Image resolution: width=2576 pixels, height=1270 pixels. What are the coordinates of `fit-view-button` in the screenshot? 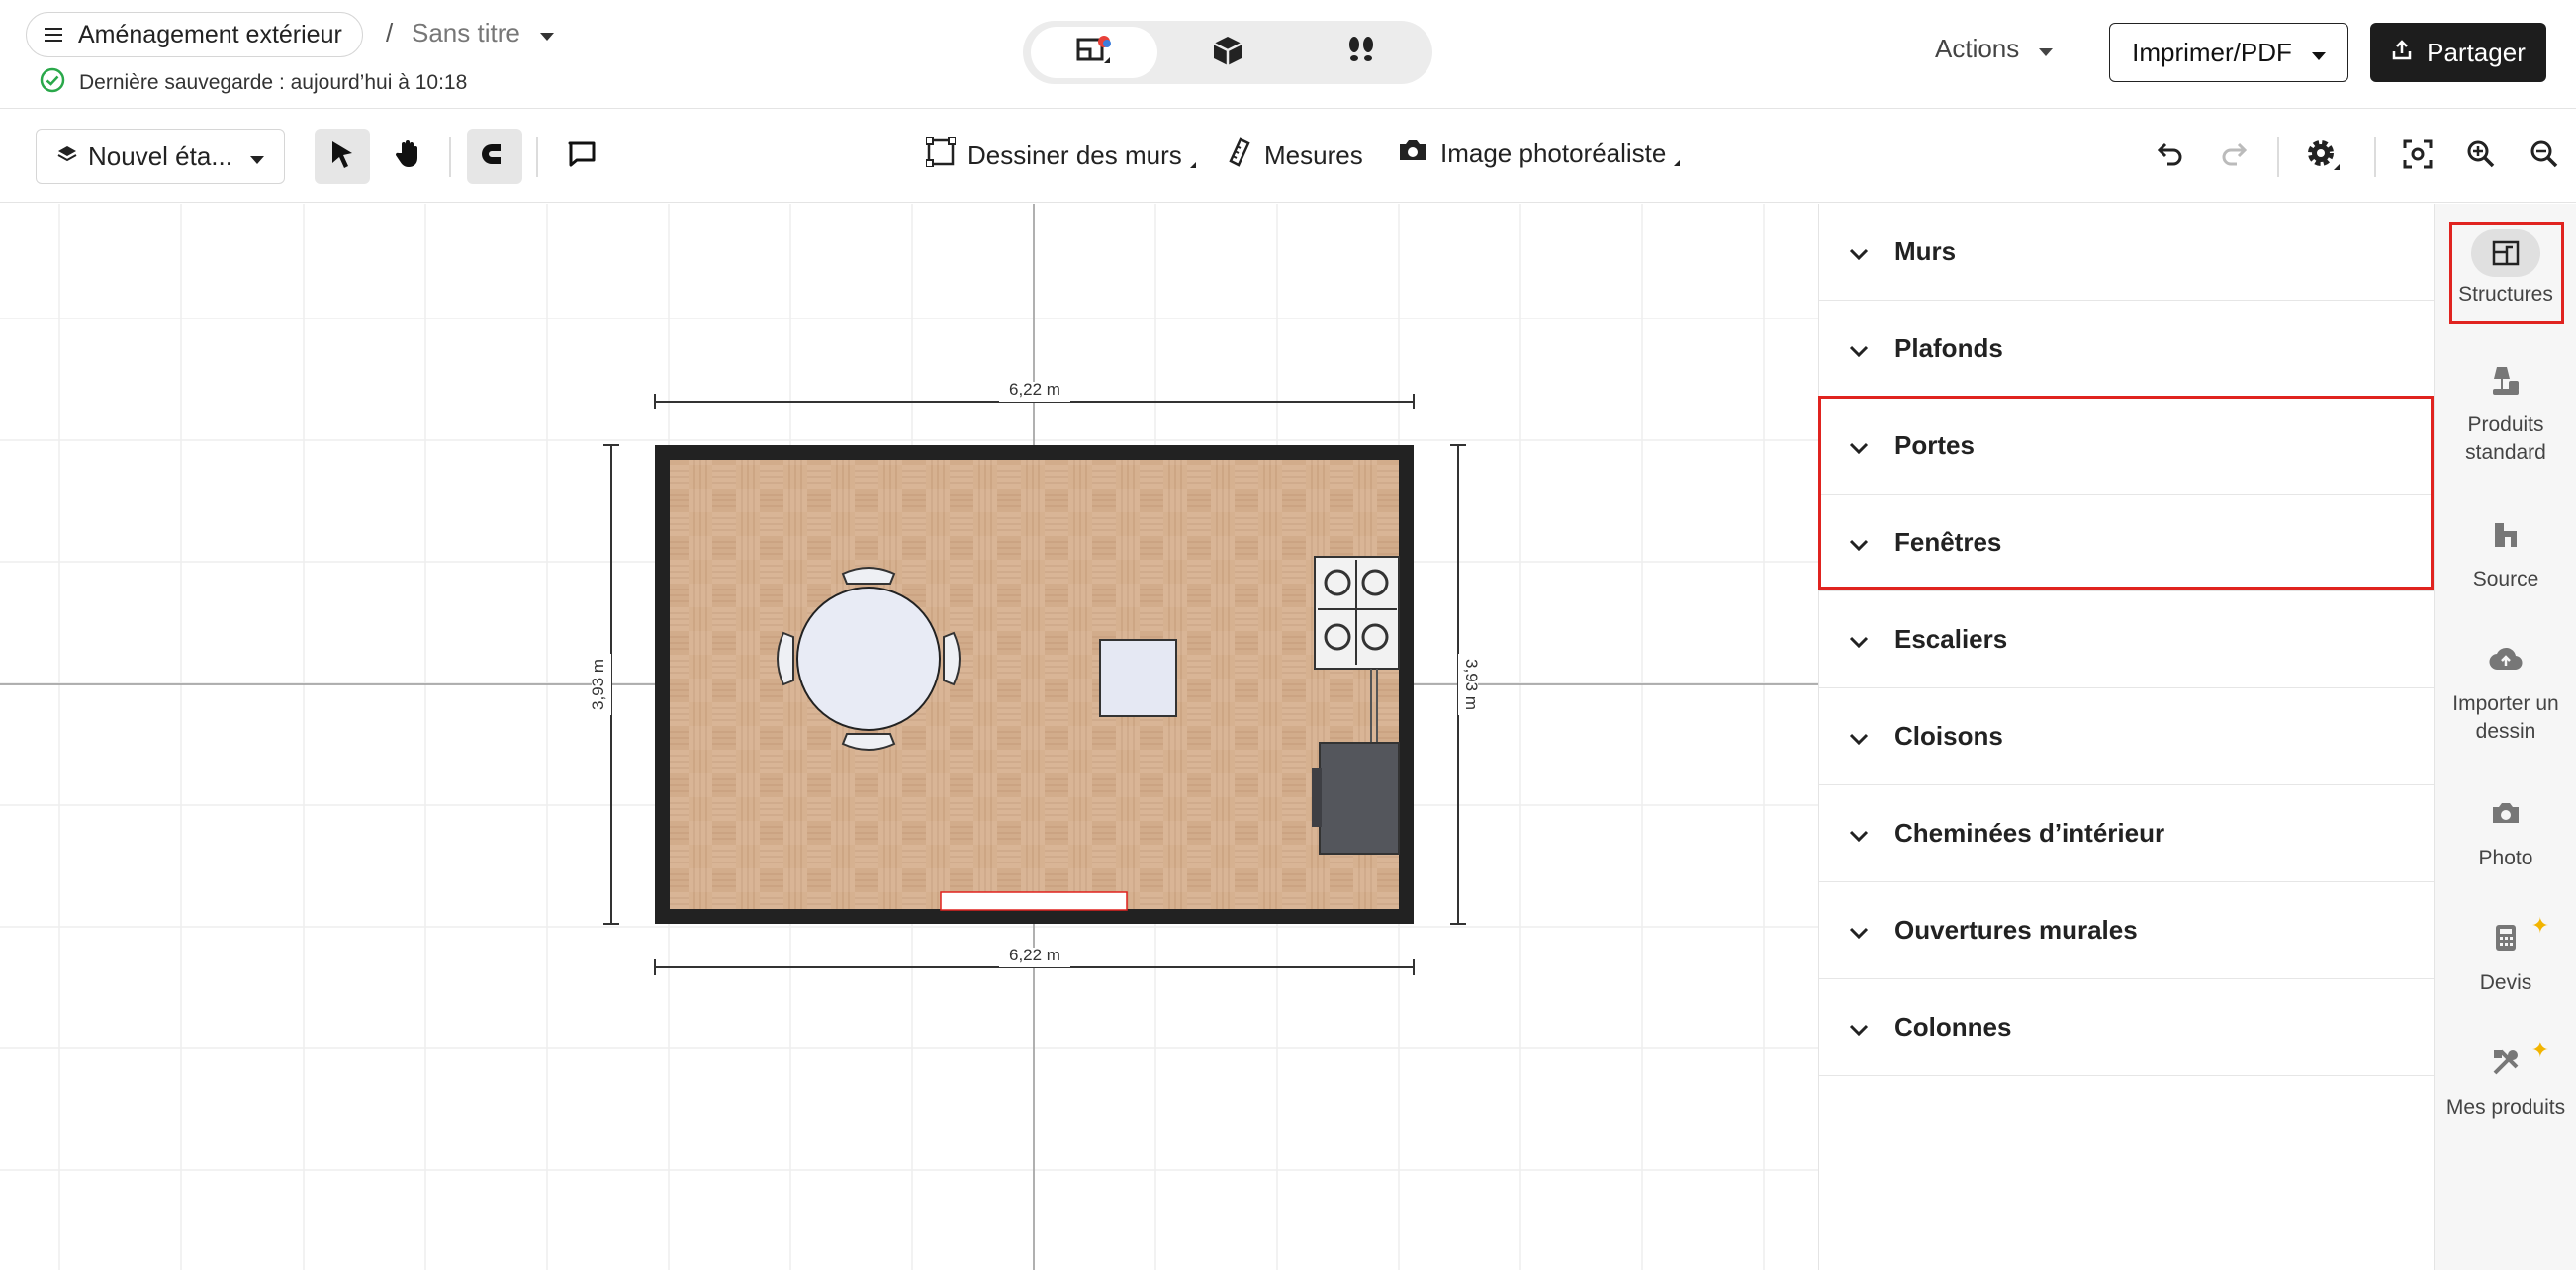 It's located at (2418, 156).